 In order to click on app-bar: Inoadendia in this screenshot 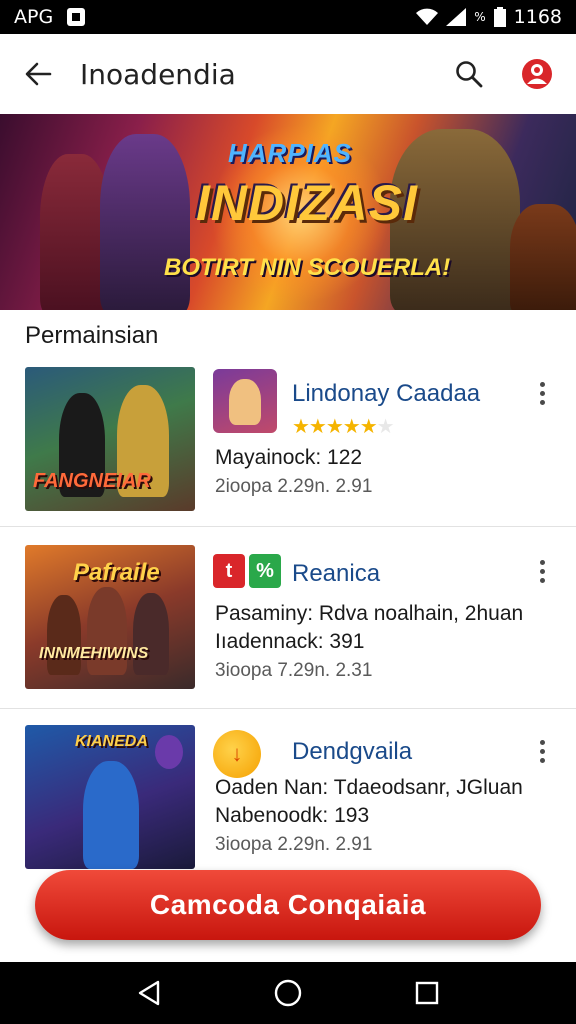, I will do `click(288, 74)`.